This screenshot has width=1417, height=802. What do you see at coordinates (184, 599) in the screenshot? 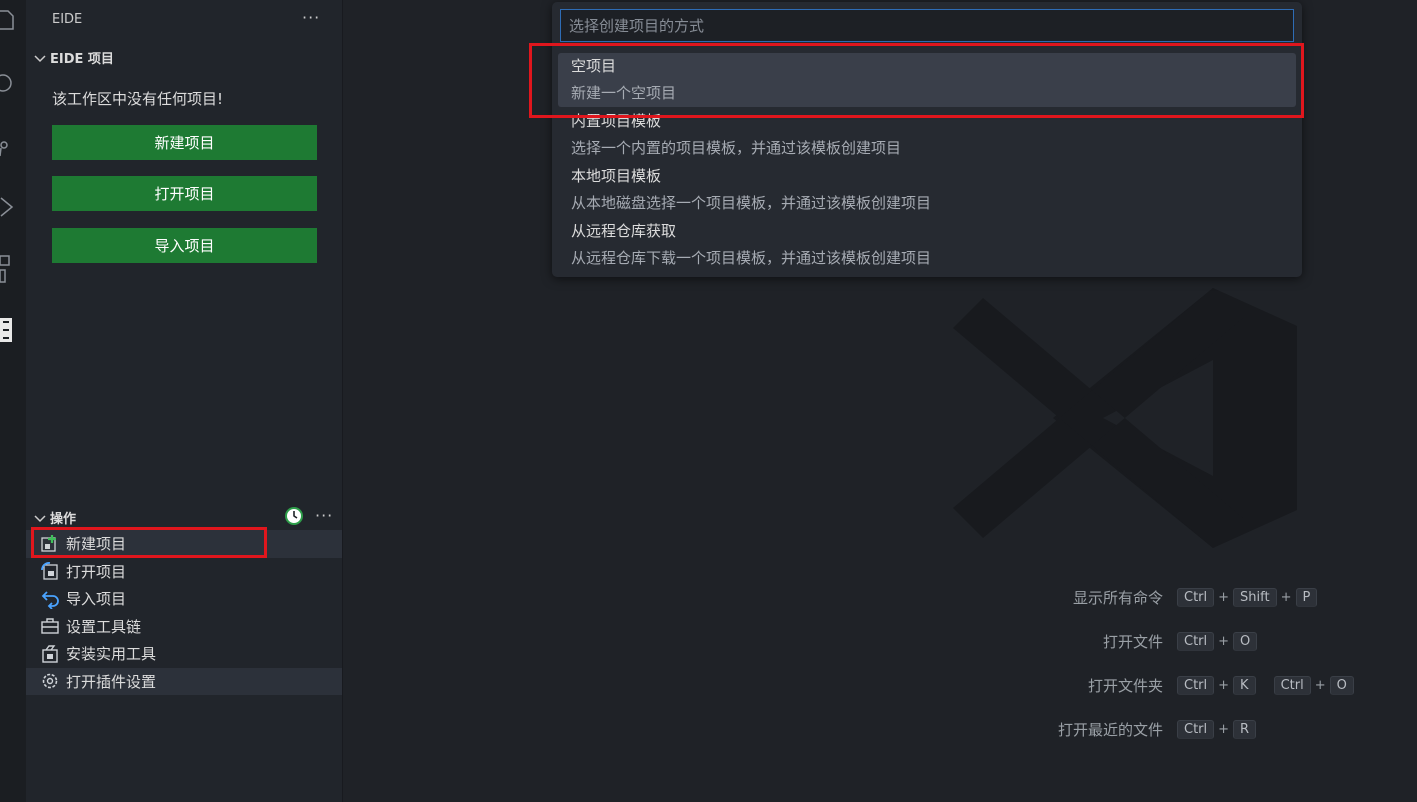
I see `op-item-import-project: 导入项目` at bounding box center [184, 599].